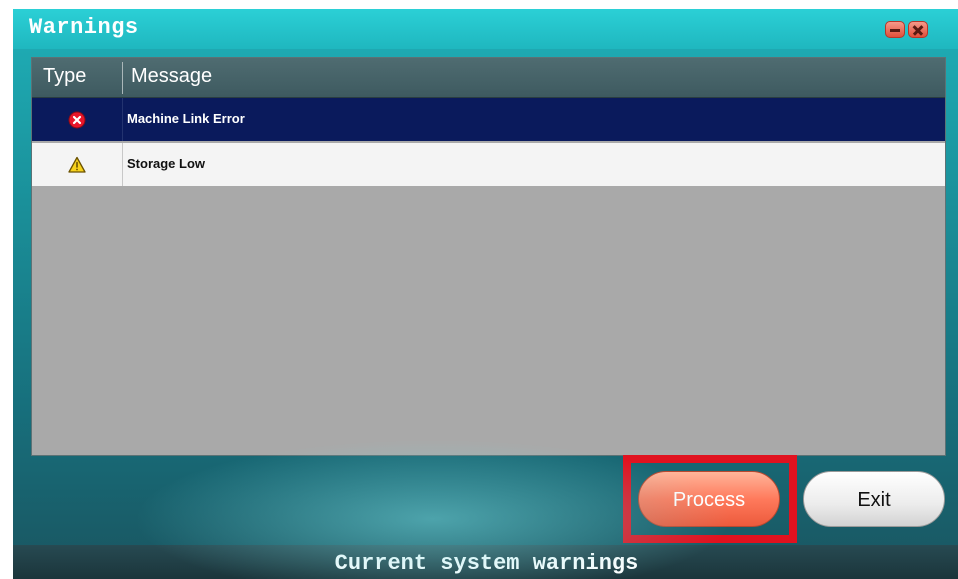  I want to click on error-icon, so click(77, 120).